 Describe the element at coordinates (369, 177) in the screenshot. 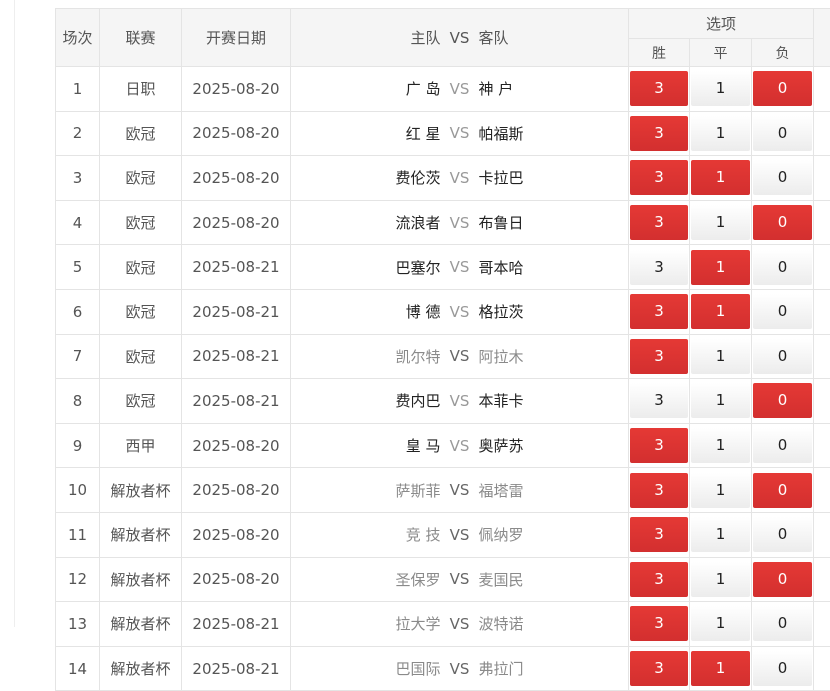

I see `home-team: 费伦茨` at that location.